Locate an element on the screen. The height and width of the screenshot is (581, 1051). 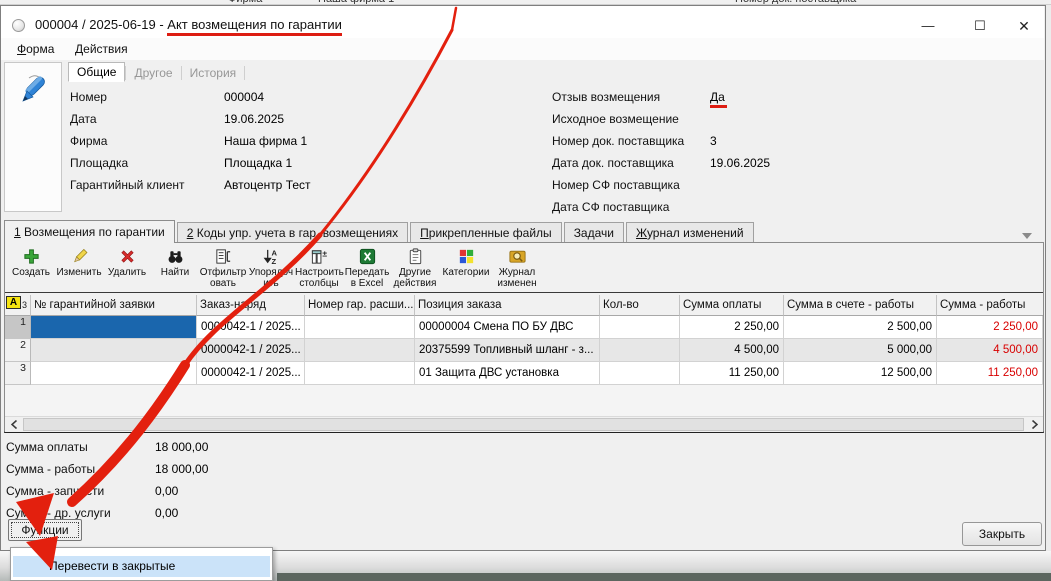
edit-mode-panel is located at coordinates (33, 137).